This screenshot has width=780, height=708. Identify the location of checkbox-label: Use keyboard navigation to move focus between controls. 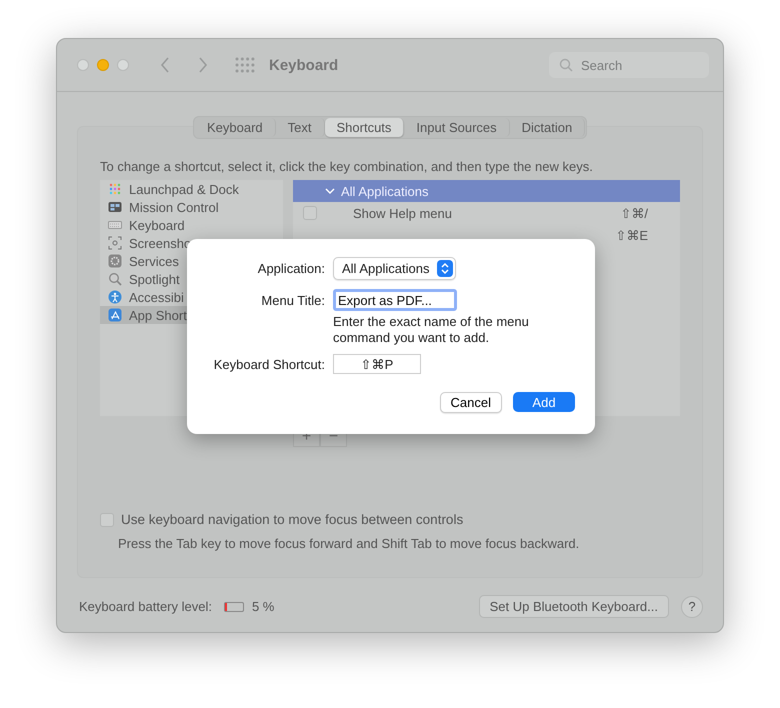
(292, 519).